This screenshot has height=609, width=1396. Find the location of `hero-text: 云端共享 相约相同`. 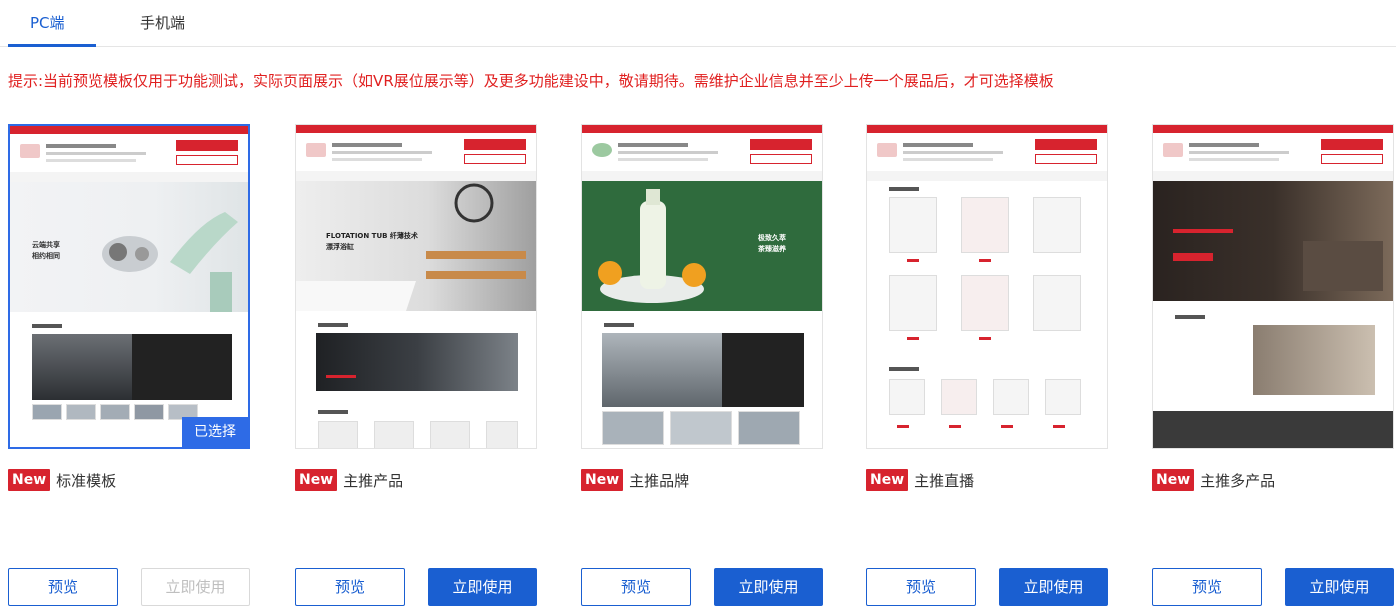

hero-text: 云端共享 相约相同 is located at coordinates (46, 250).